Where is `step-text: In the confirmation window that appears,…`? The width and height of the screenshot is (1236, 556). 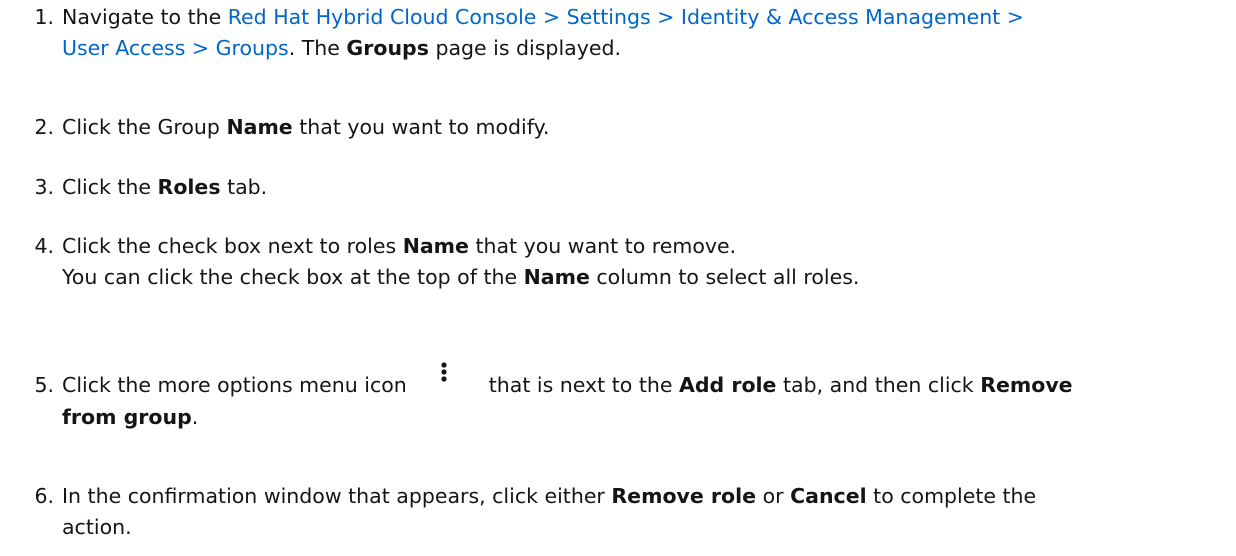
step-text: In the confirmation window that appears,… is located at coordinates (644, 512).